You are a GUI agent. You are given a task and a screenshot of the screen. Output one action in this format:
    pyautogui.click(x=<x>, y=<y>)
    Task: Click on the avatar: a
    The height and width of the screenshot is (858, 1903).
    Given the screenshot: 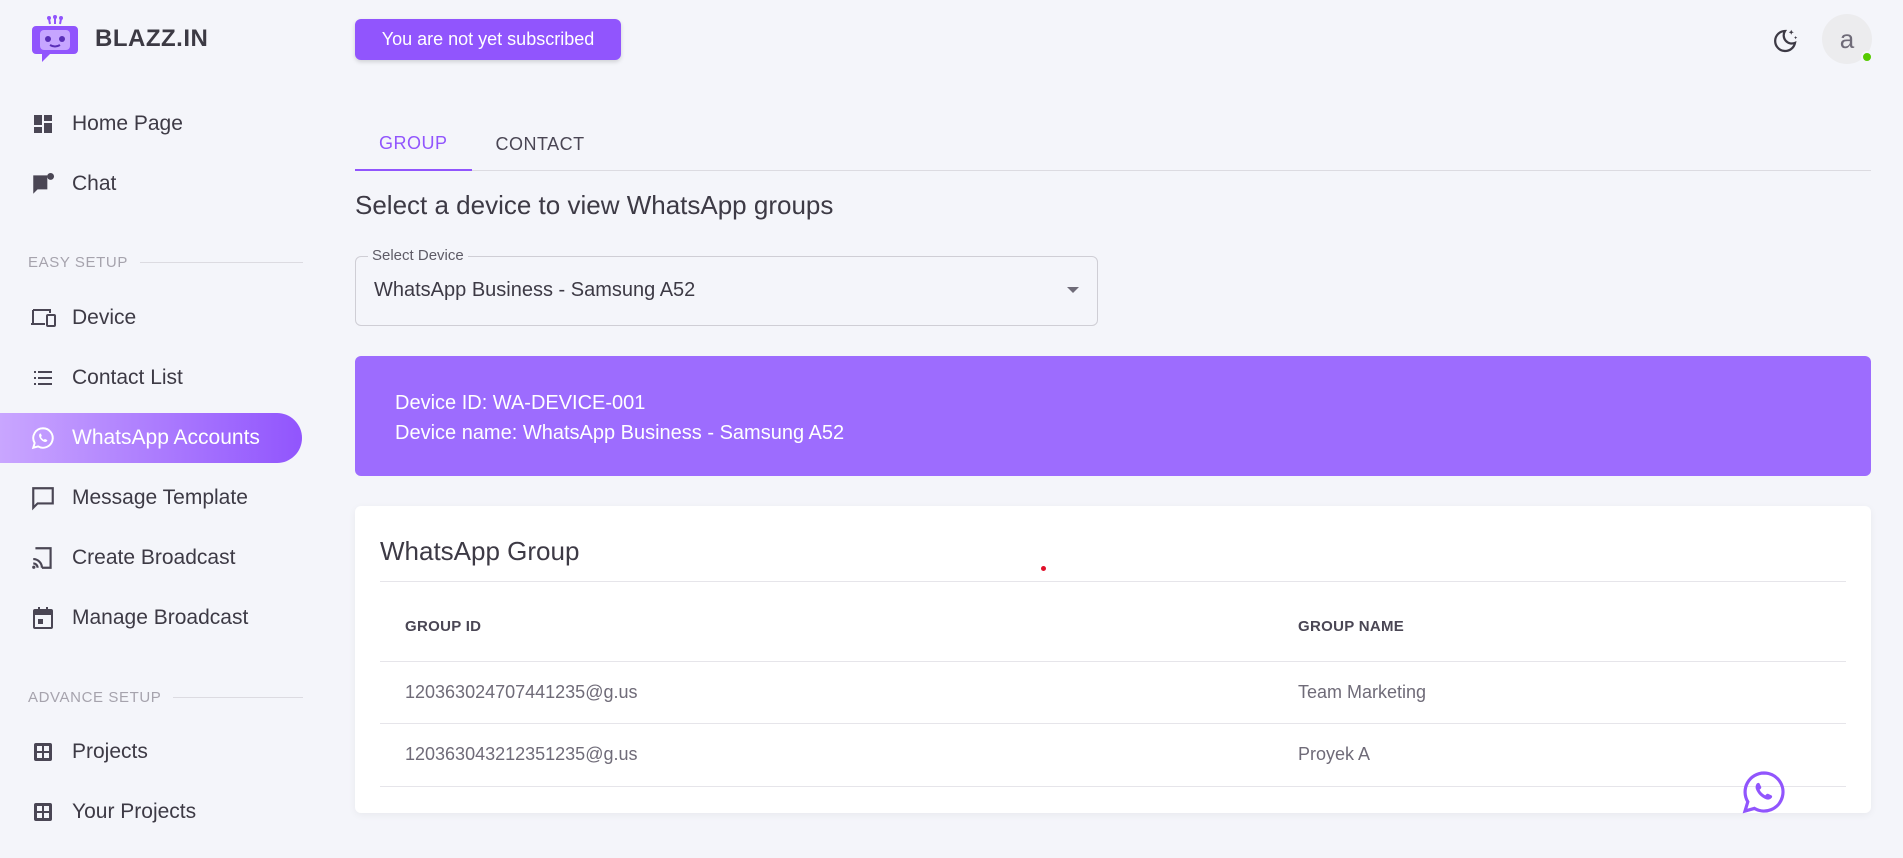 What is the action you would take?
    pyautogui.click(x=1847, y=39)
    